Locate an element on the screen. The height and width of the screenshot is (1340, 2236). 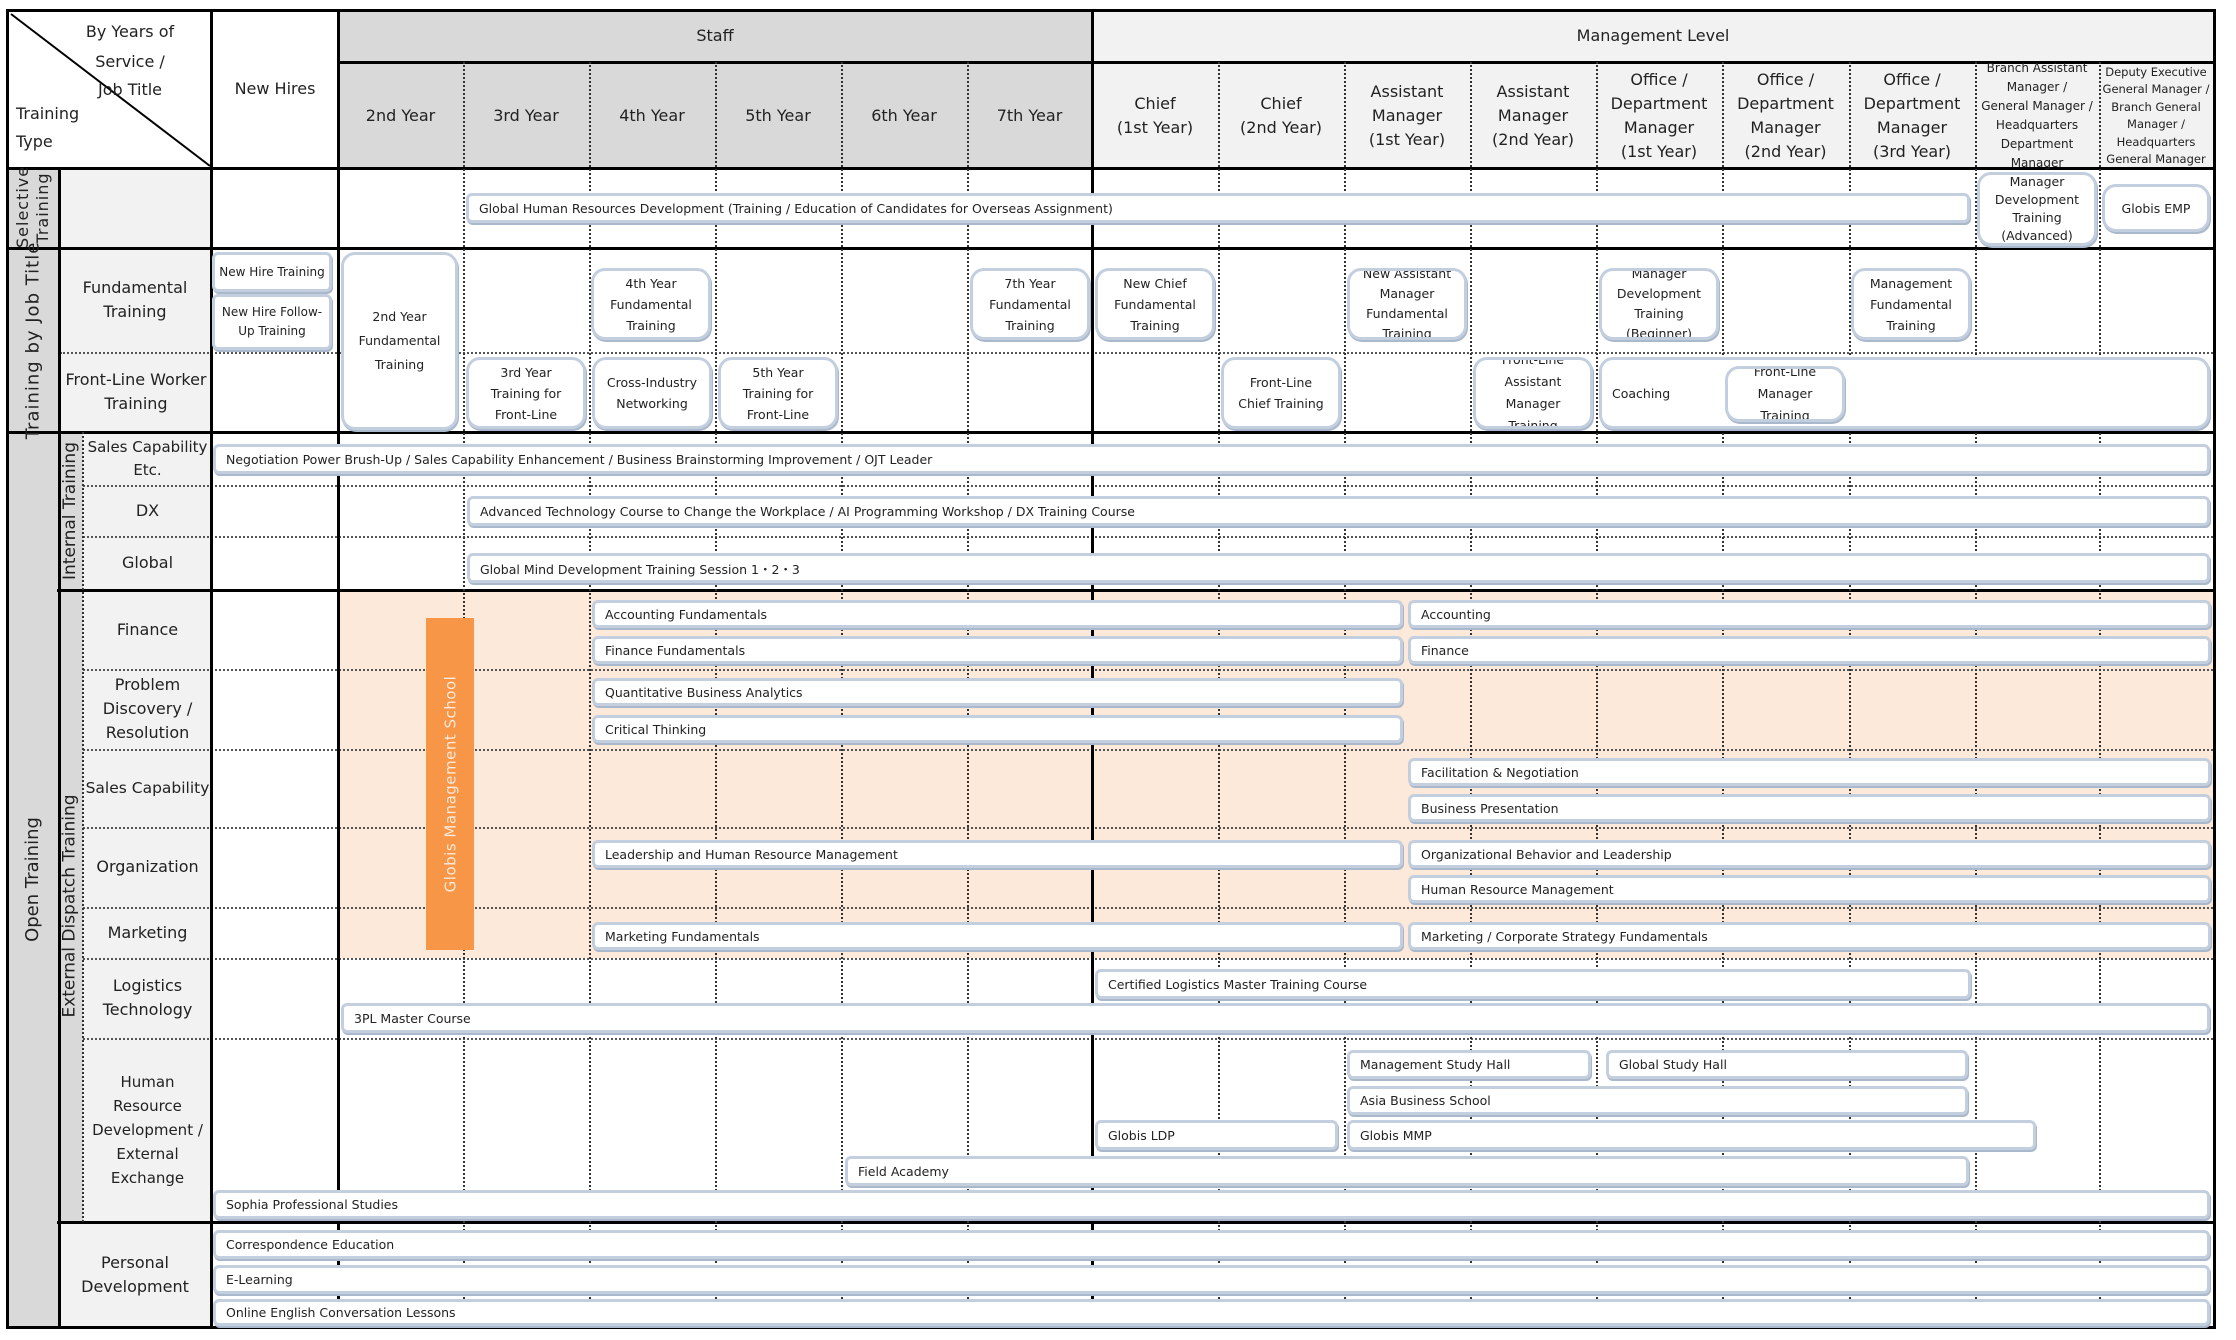
program-leadership-hrm: Leadership and Human Resource Management is located at coordinates (997, 854).